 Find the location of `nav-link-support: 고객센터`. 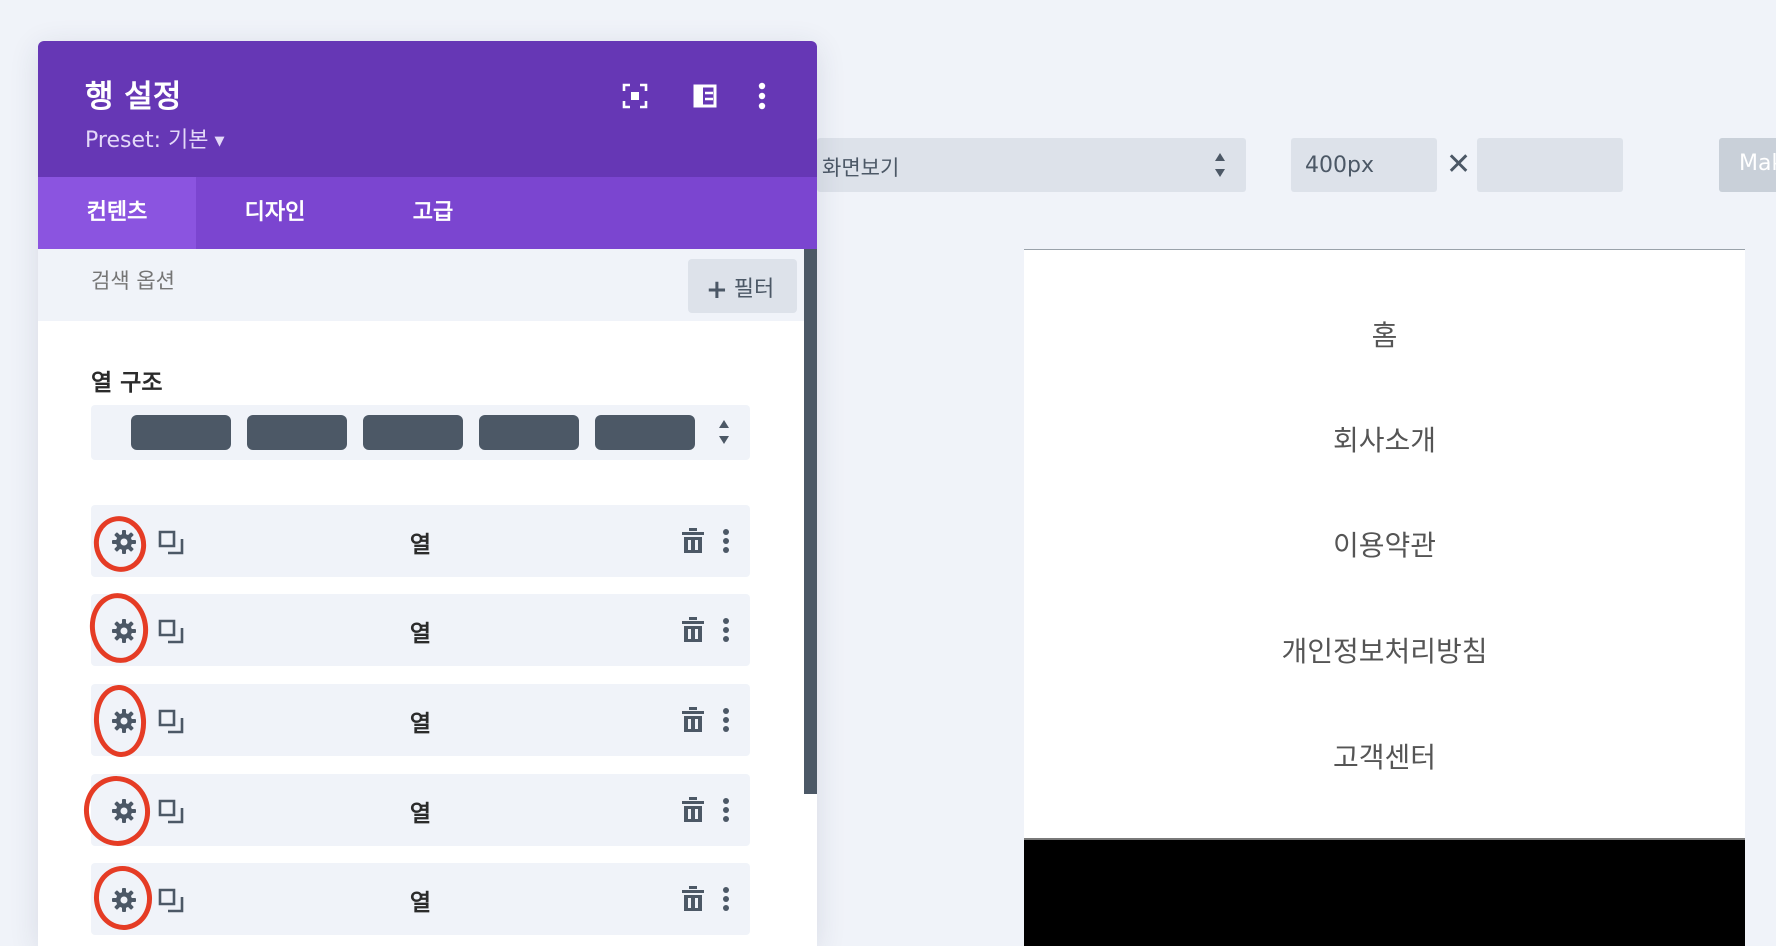

nav-link-support: 고객센터 is located at coordinates (1384, 756).